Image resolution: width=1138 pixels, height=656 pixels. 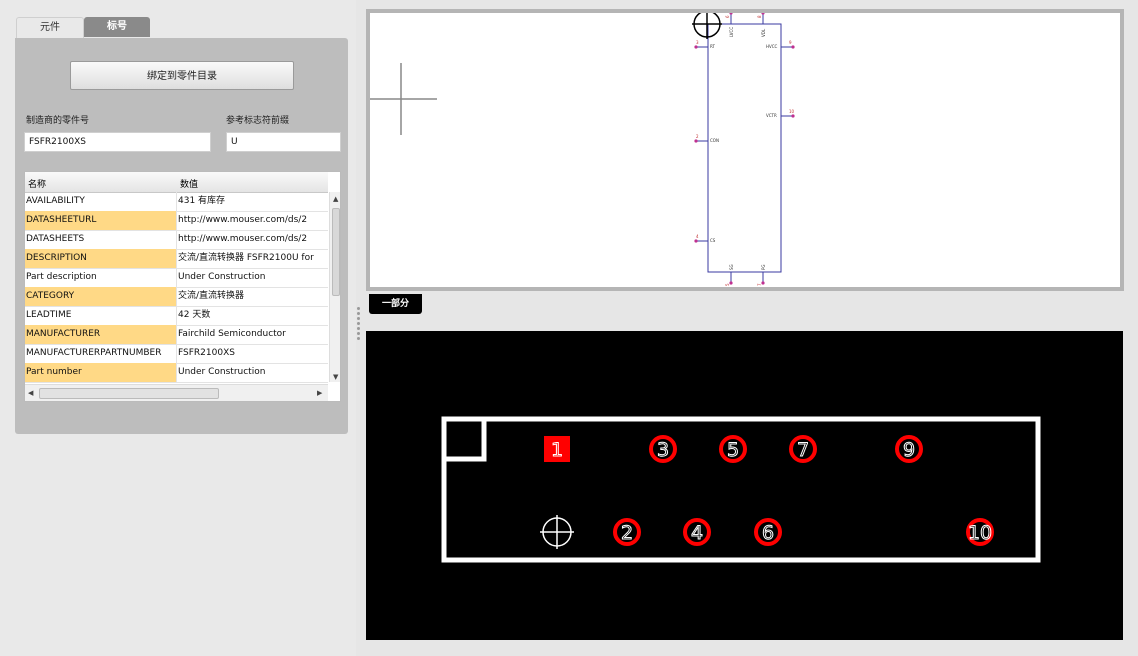 I want to click on pad-6: 6, so click(x=768, y=532).